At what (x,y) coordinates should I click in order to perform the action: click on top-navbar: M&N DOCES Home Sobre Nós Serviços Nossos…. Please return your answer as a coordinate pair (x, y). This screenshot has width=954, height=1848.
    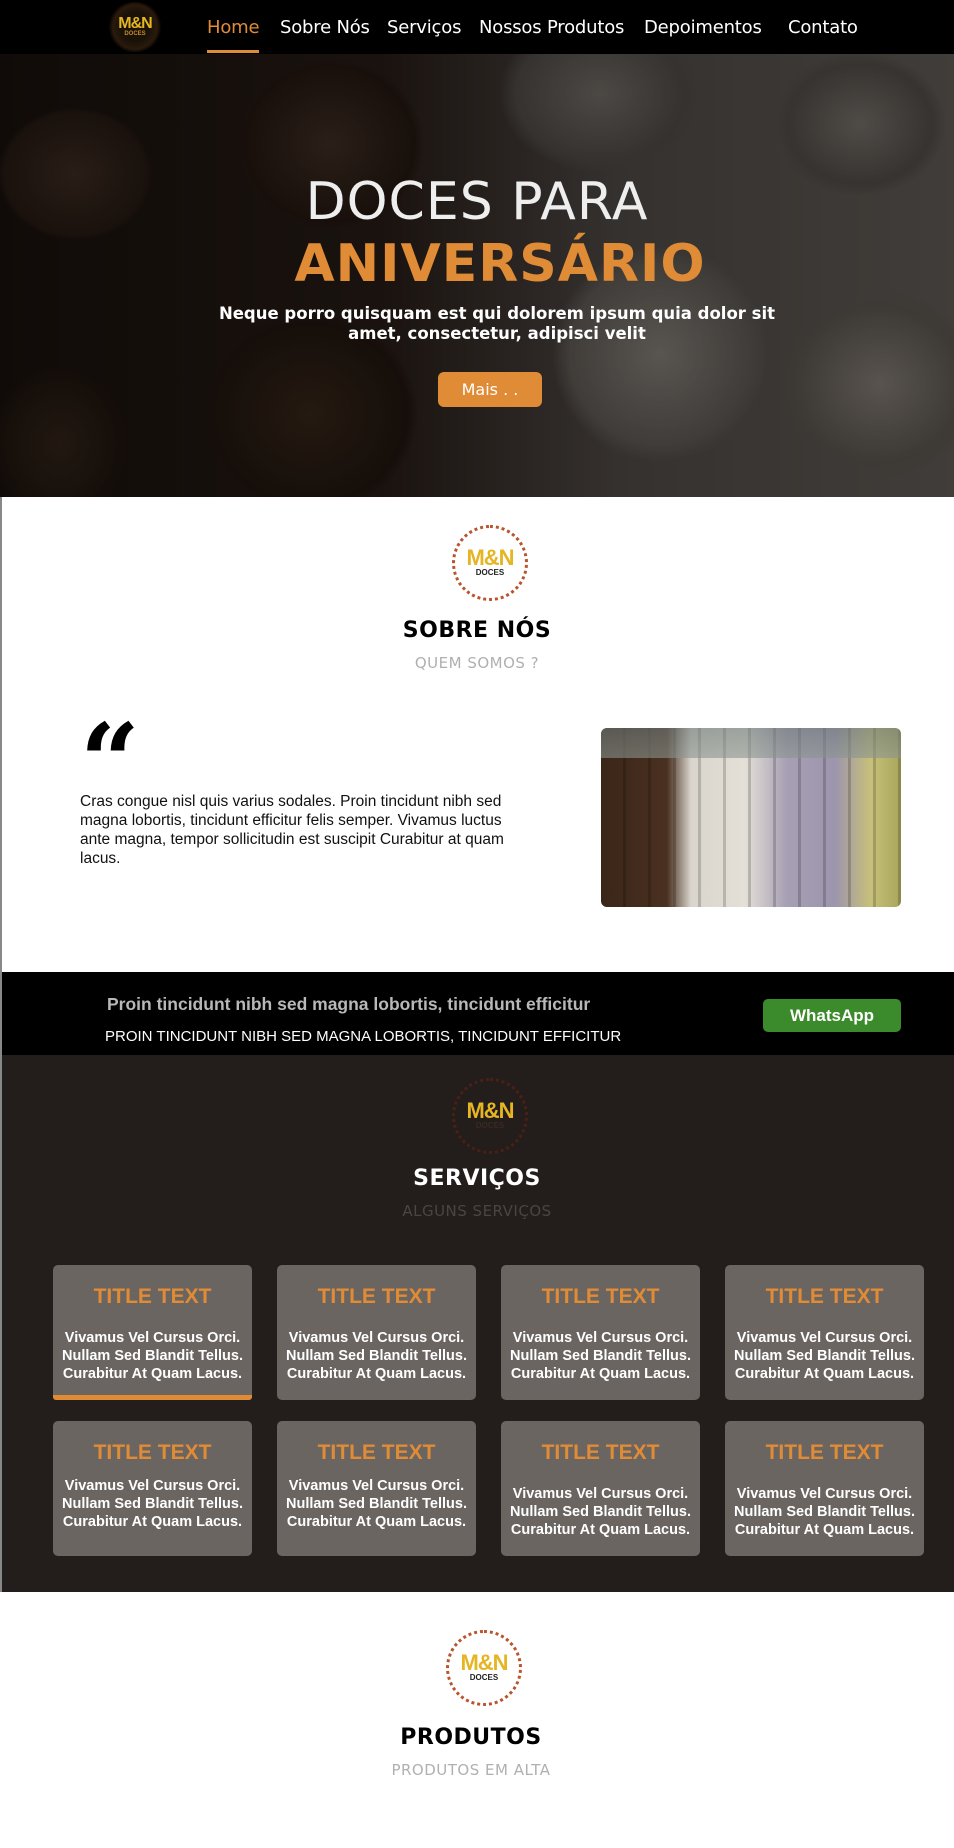
    Looking at the image, I should click on (477, 27).